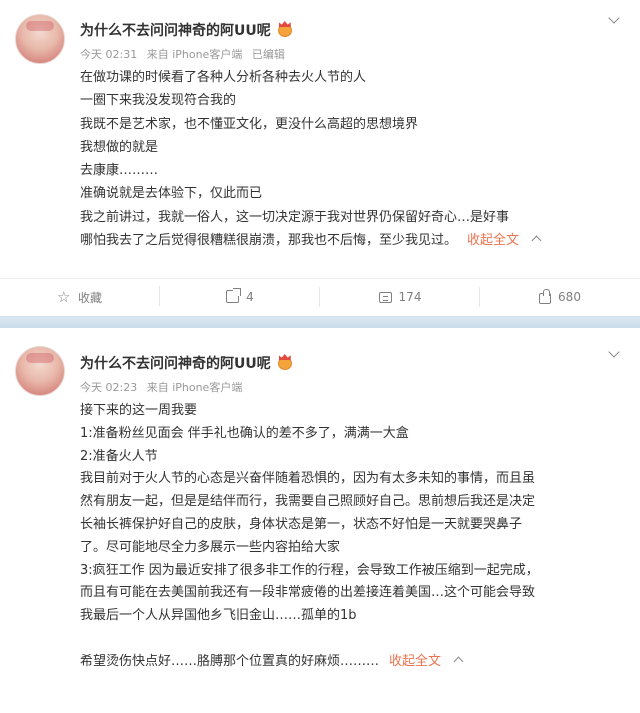 The width and height of the screenshot is (640, 713). I want to click on post-meta: 今天 02:23 来自 iPhone客户端, so click(164, 387).